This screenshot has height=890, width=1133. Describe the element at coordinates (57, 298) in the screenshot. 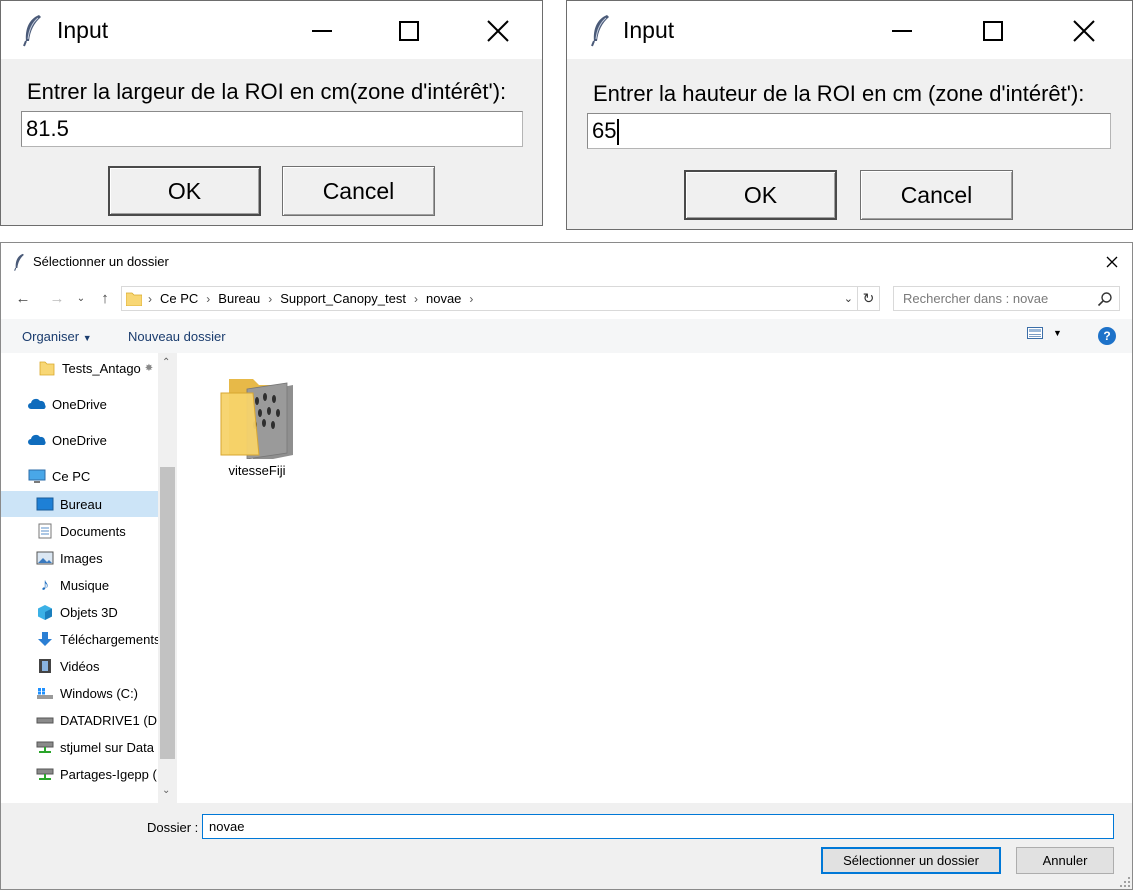

I see `forward-button: →` at that location.